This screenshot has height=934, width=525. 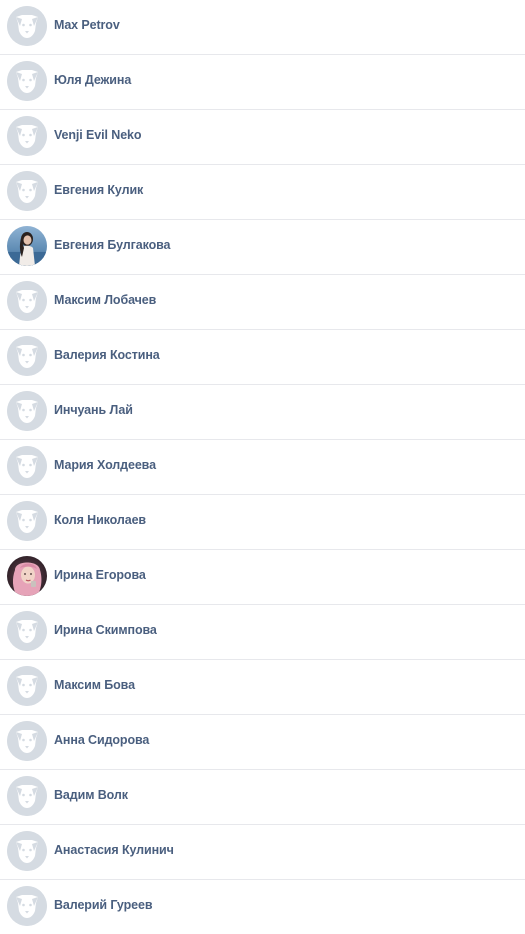 What do you see at coordinates (87, 25) in the screenshot?
I see `friend-name: Max Petrov` at bounding box center [87, 25].